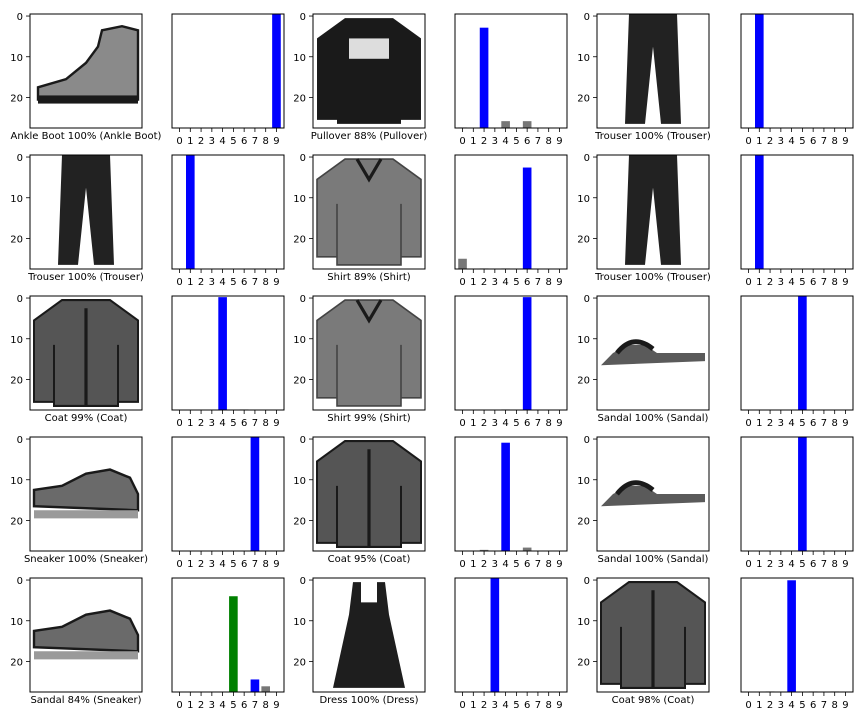 This screenshot has height=720, width=864. Describe the element at coordinates (643, 359) in the screenshot. I see `image-panel: 0 10 20 Sandal 100% (Sandal)` at that location.